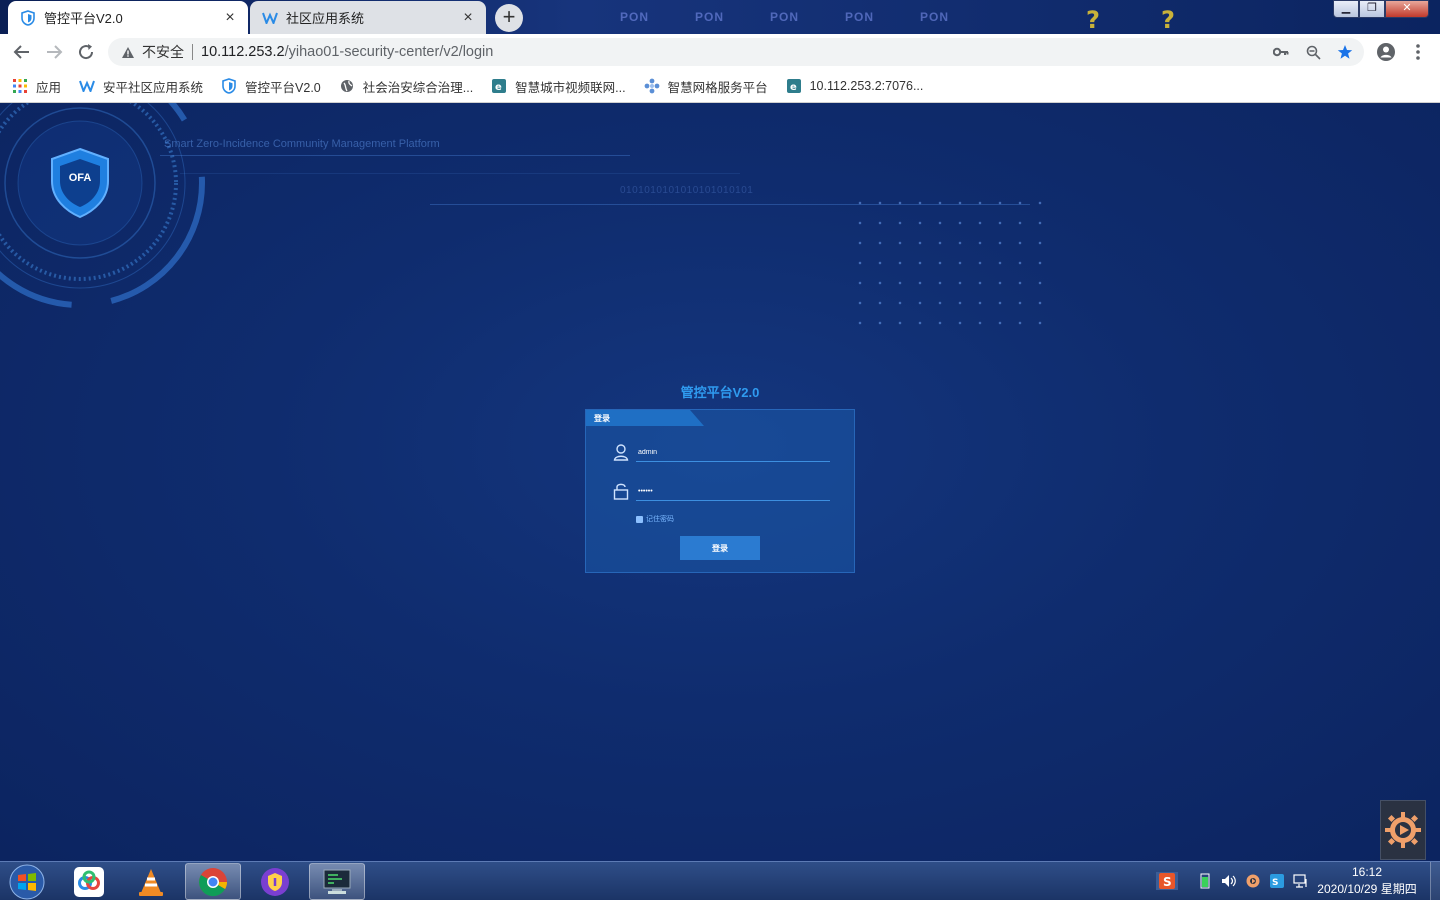  I want to click on volume-icon, so click(1229, 881).